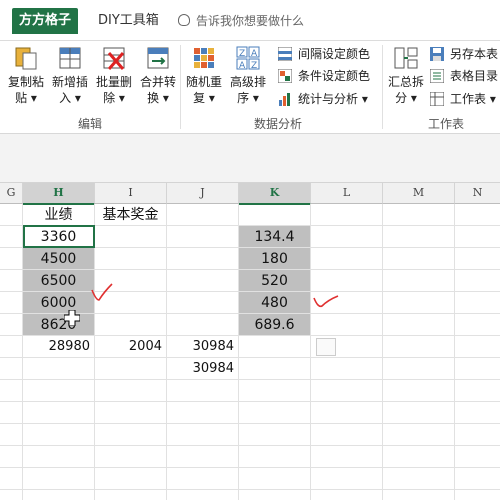 The image size is (500, 500). What do you see at coordinates (333, 99) in the screenshot?
I see `stats-analysis-label: 统计与分析 ▾` at bounding box center [333, 99].